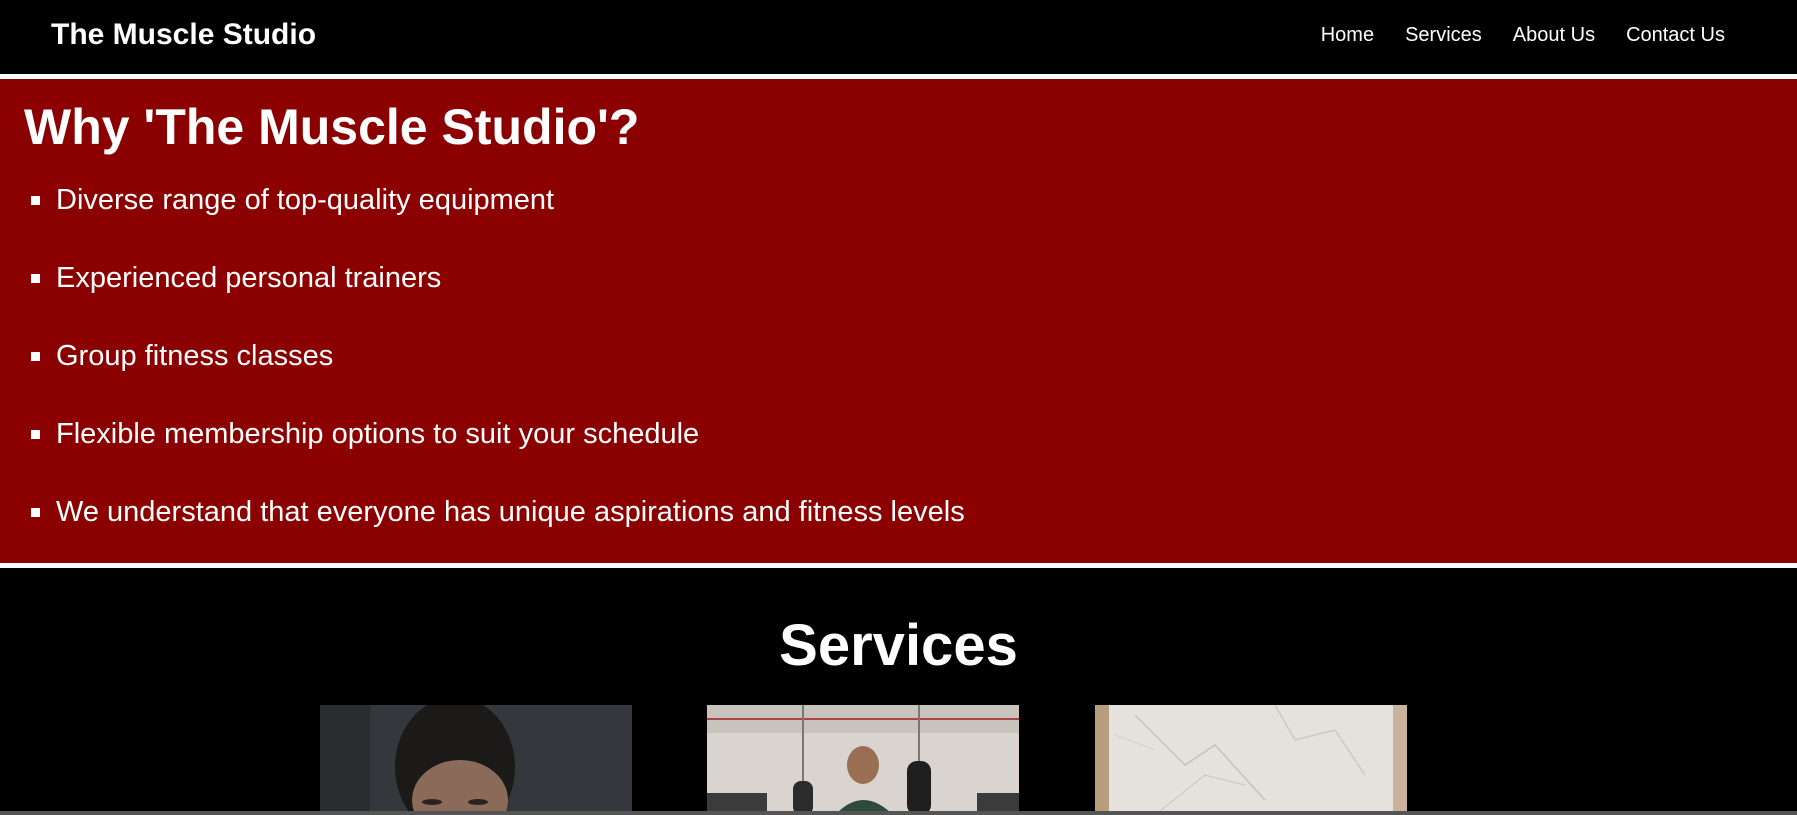  I want to click on nav-links: Home Services About Us Contact Us, so click(1507, 35).